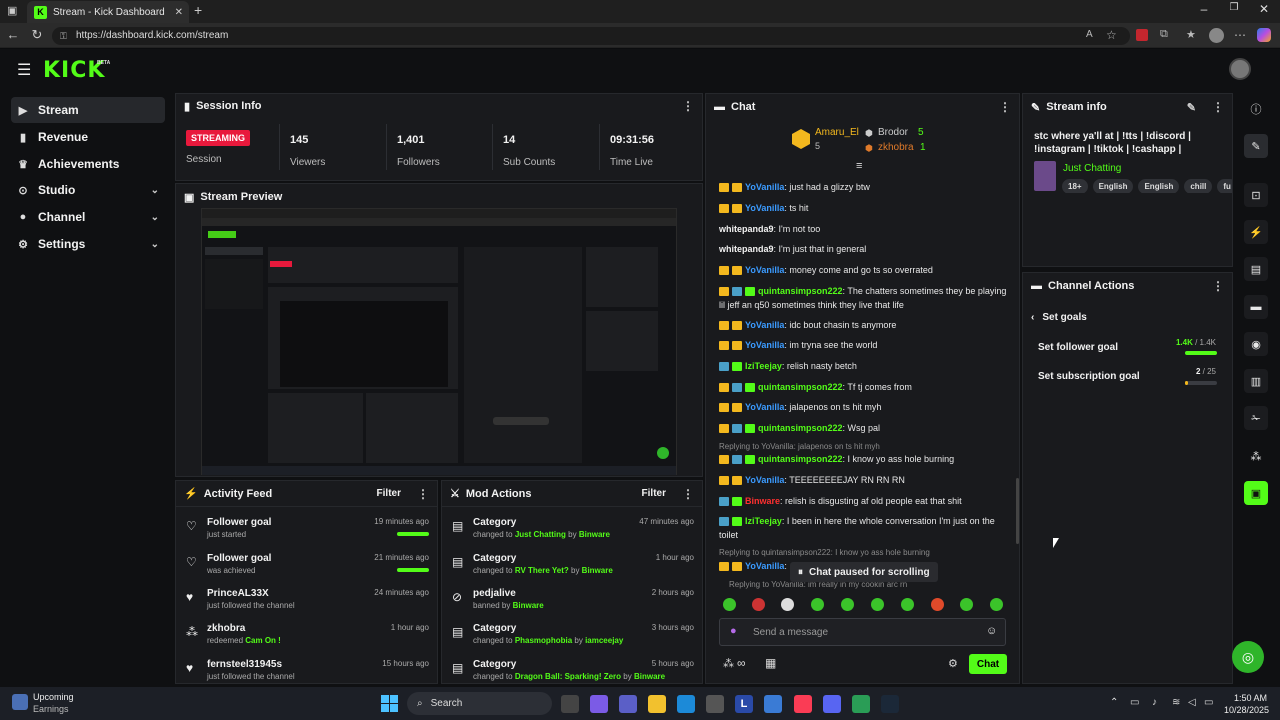 This screenshot has width=1280, height=720. What do you see at coordinates (862, 632) in the screenshot?
I see `chat-input-box: ● Send a message ☺` at bounding box center [862, 632].